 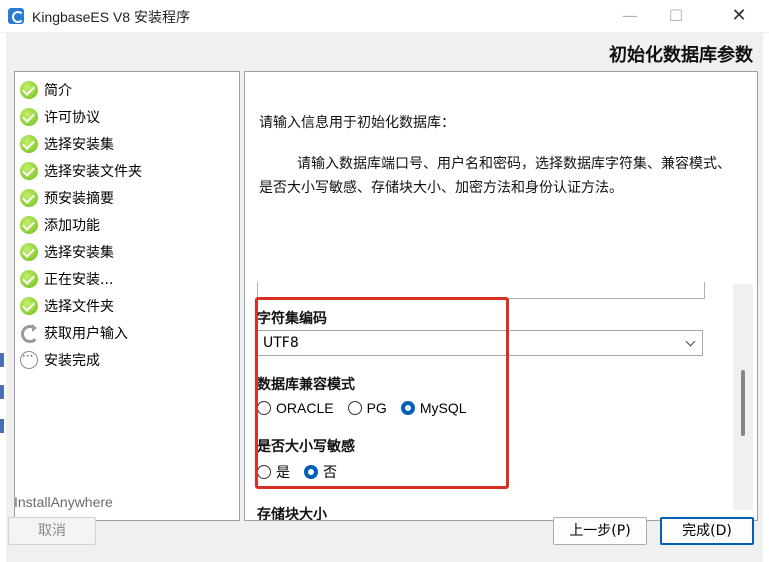 I want to click on chevron-down-icon, so click(x=690, y=341).